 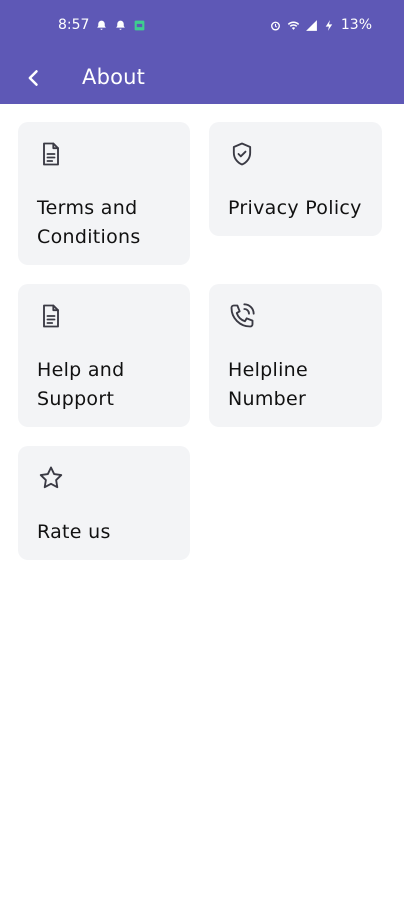 What do you see at coordinates (293, 25) in the screenshot?
I see `wifi-icon` at bounding box center [293, 25].